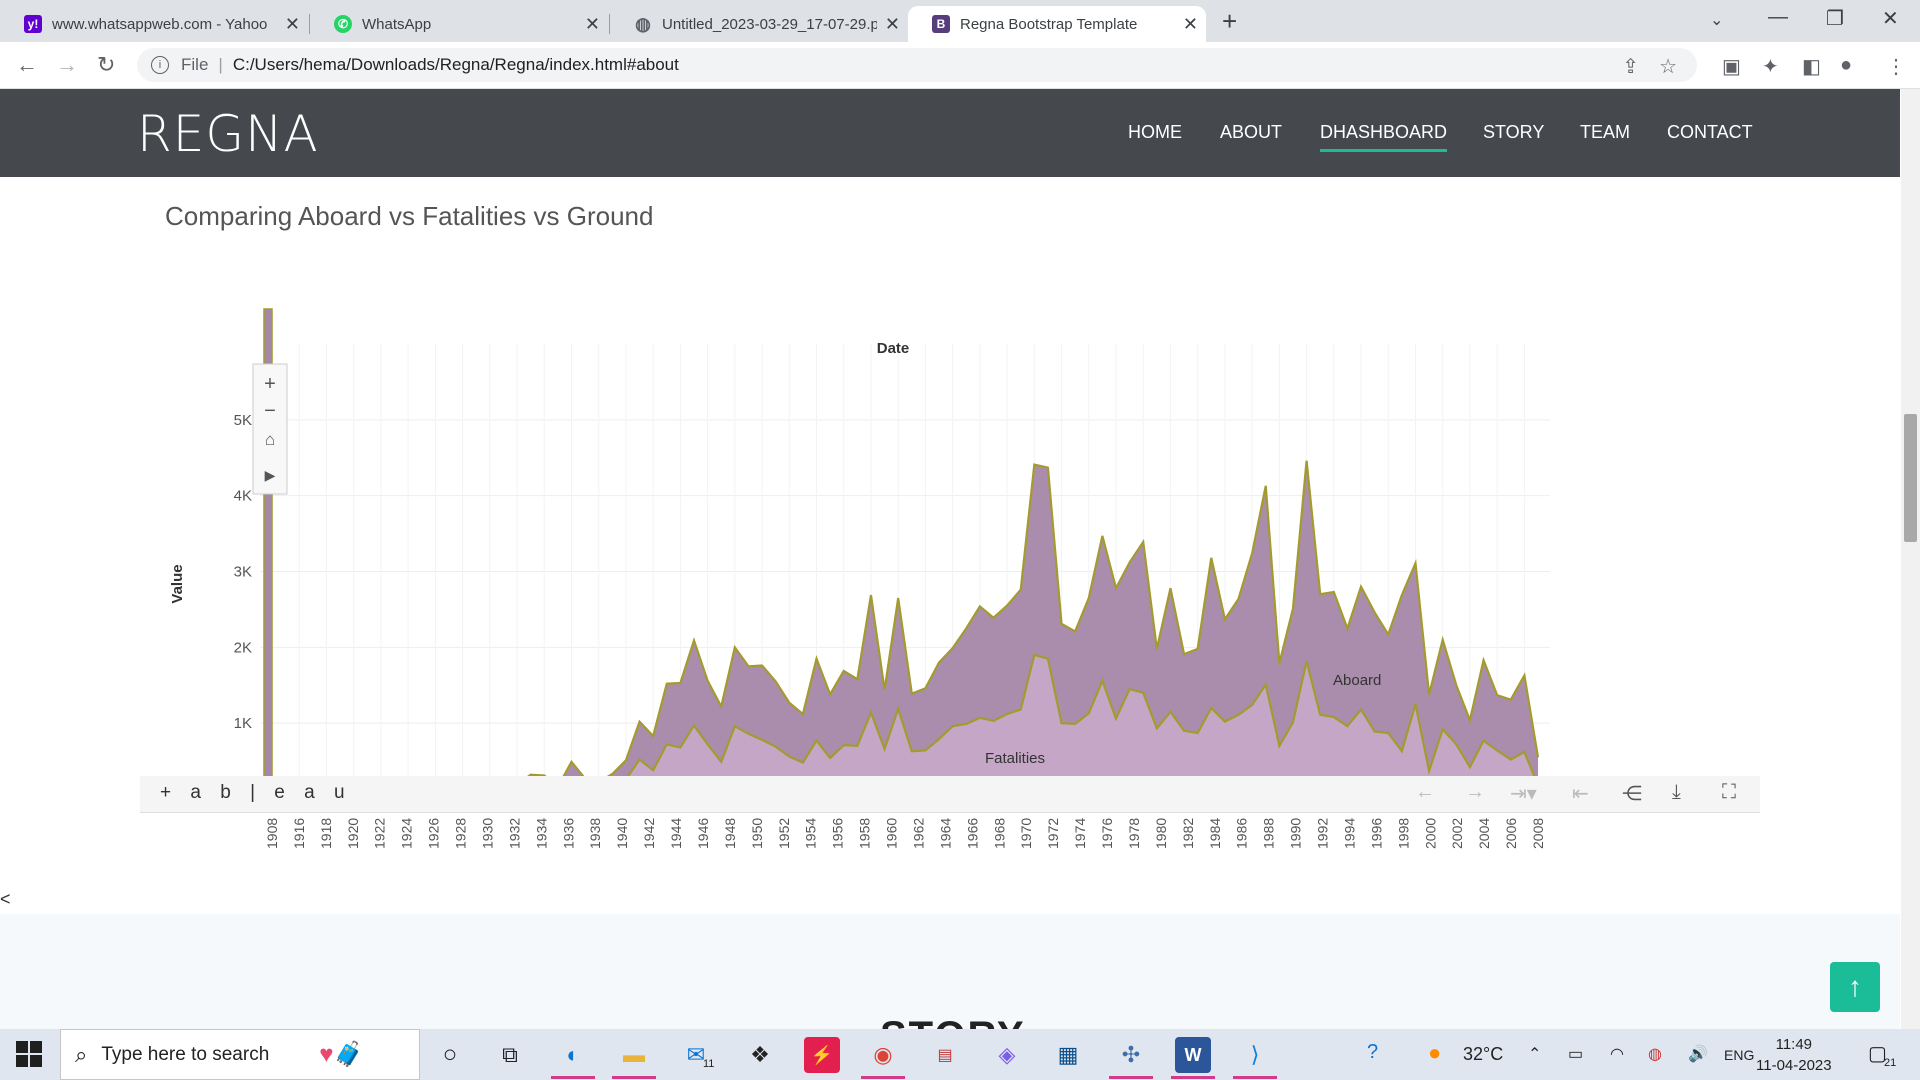 The image size is (1920, 1080). What do you see at coordinates (407, 833) in the screenshot?
I see `x-tick-label: 1924` at bounding box center [407, 833].